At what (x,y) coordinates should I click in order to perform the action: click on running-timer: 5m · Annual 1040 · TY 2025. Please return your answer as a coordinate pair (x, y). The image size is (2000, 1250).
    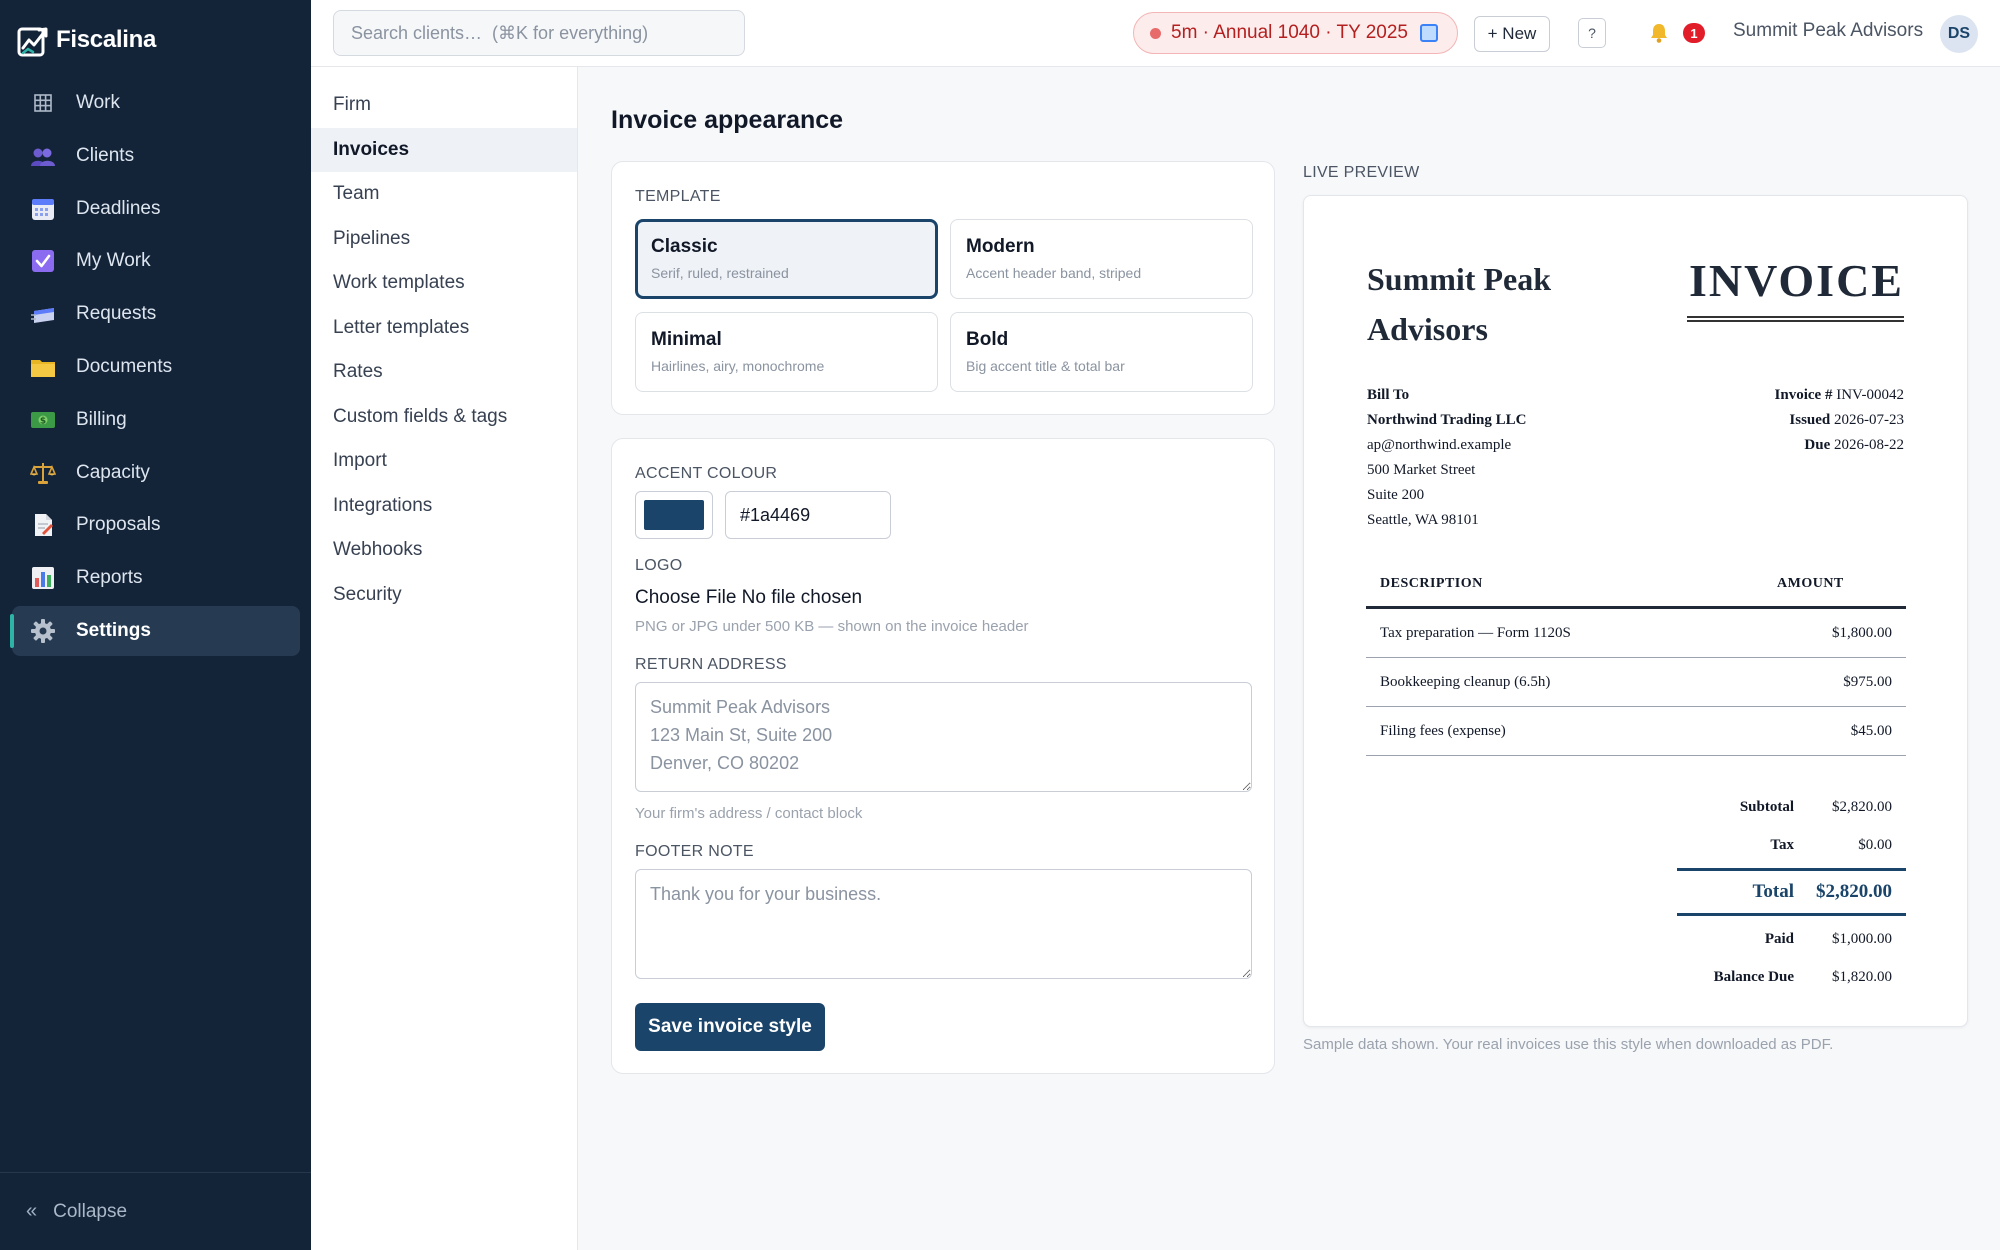
    Looking at the image, I should click on (1295, 33).